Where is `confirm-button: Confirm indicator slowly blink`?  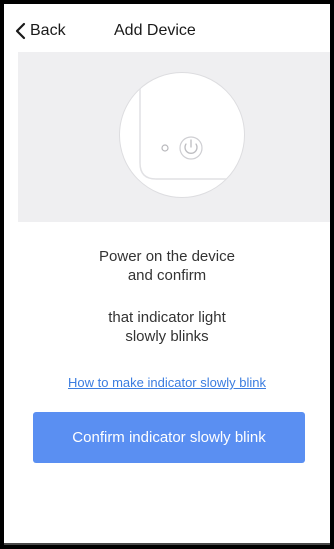 confirm-button: Confirm indicator slowly blink is located at coordinates (169, 437).